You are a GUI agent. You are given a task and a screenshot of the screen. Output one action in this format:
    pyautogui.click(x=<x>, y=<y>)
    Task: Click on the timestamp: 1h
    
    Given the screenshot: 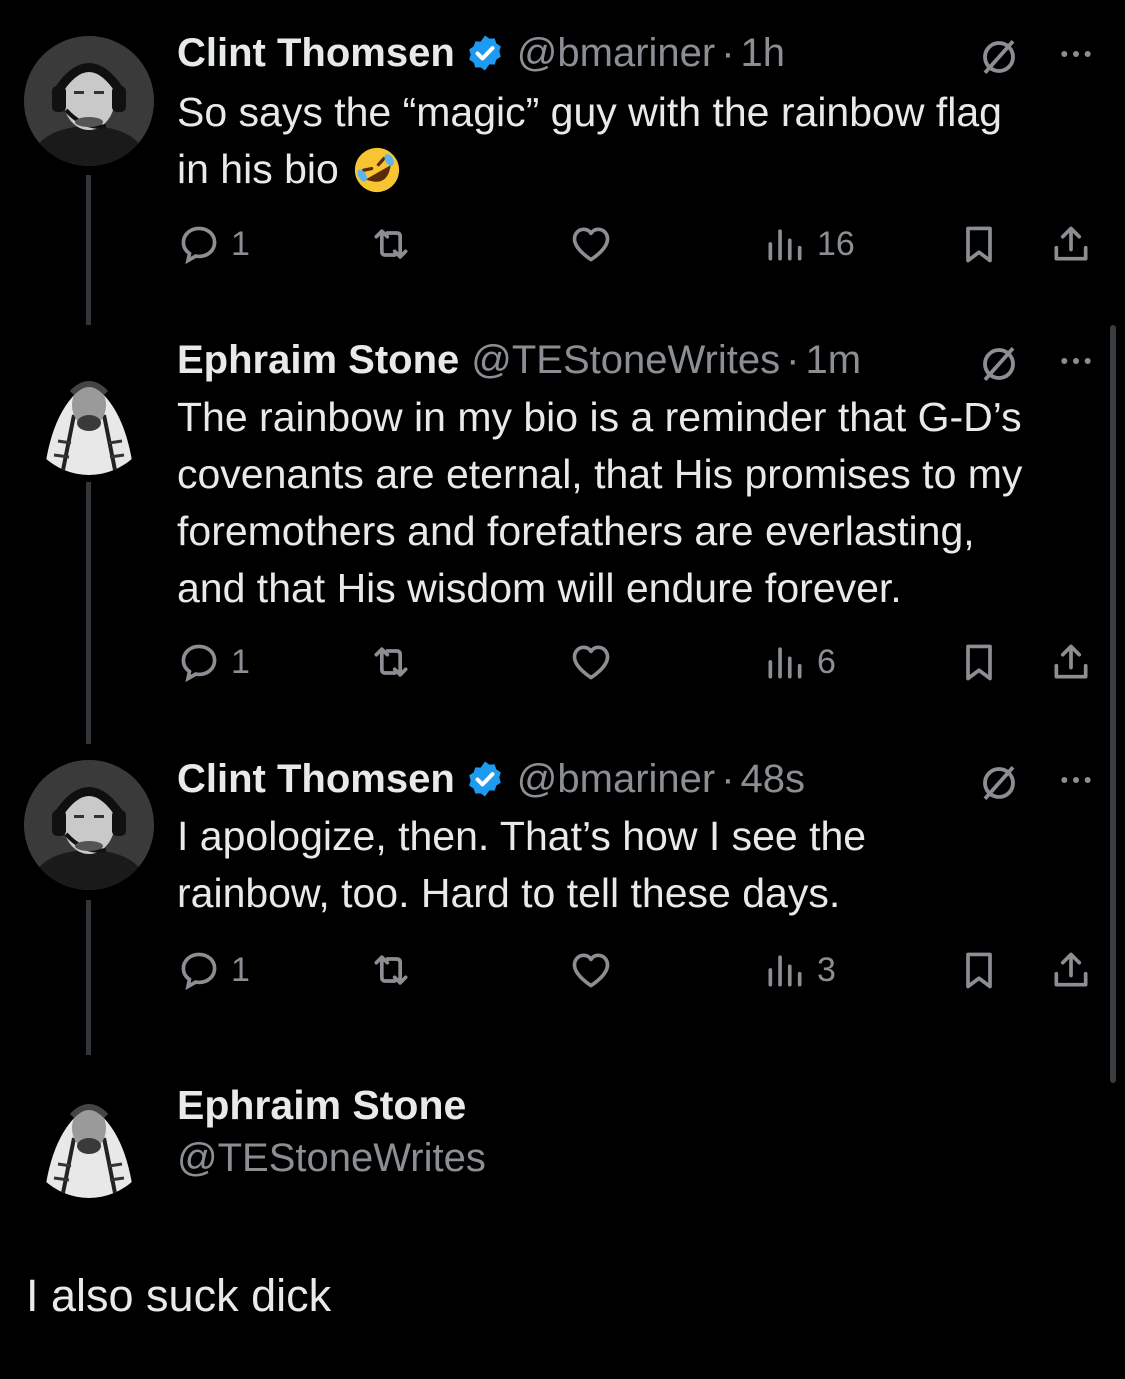 What is the action you would take?
    pyautogui.click(x=763, y=53)
    